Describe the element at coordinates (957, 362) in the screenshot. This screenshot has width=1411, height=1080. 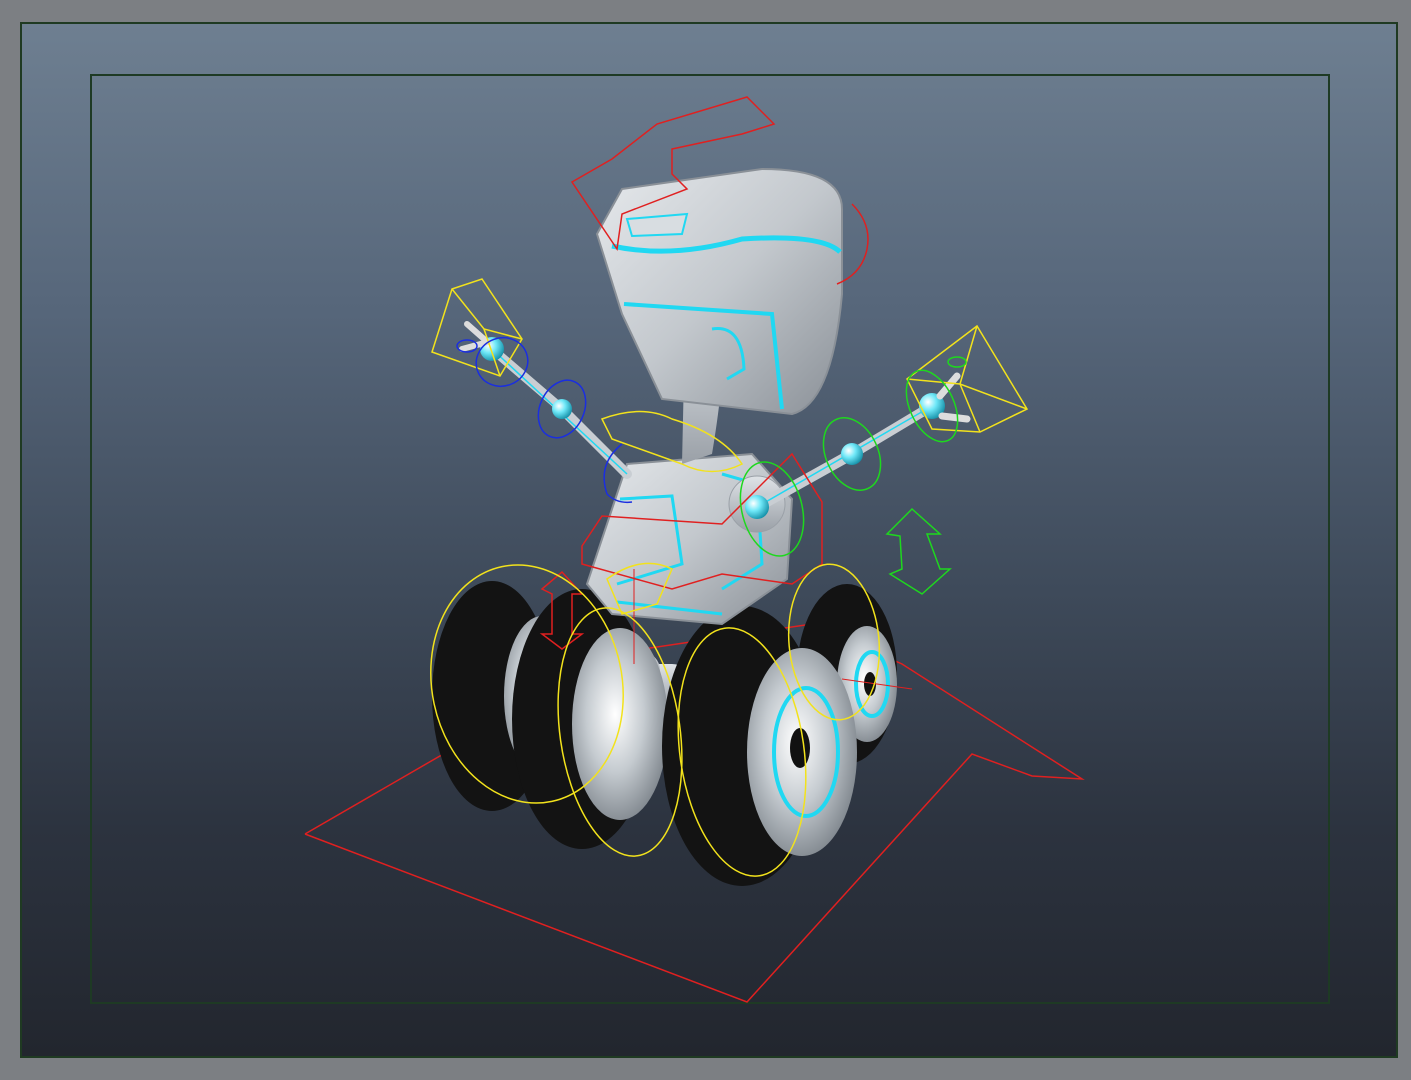
I see `right-finger-ctrl` at that location.